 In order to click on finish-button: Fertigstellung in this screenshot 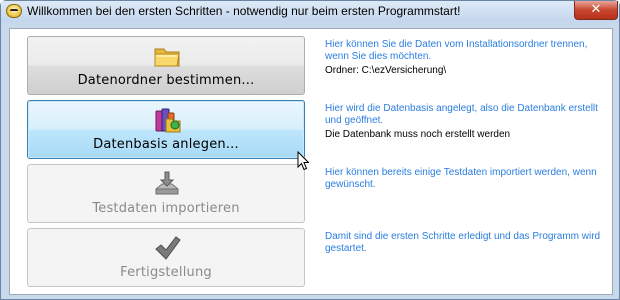, I will do `click(166, 257)`.